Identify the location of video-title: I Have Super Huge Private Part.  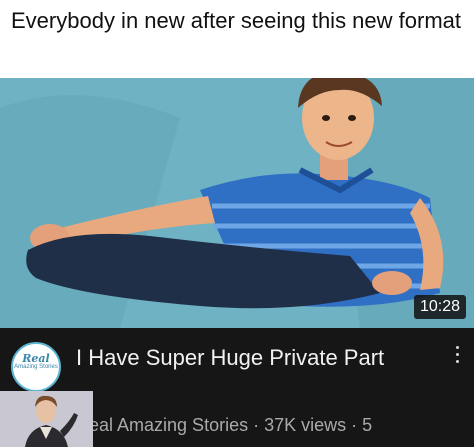
(251, 357).